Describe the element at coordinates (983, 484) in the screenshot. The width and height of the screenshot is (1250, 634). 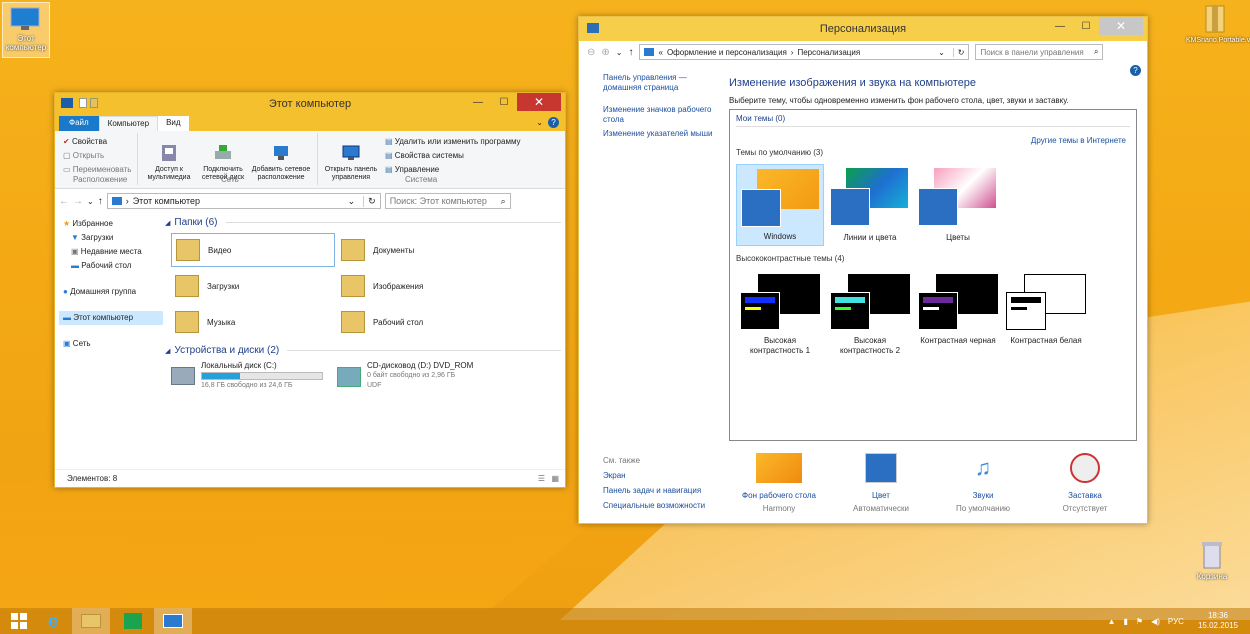
I see `sounds-setting: ♫ Звуки По умолчанию` at that location.